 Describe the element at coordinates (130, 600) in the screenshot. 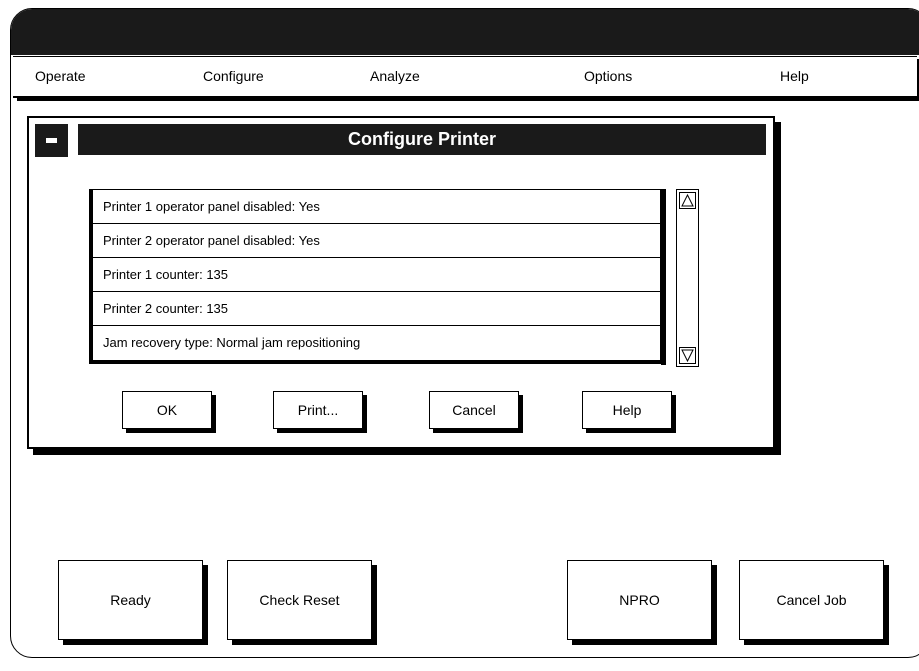

I see `ready-button: Ready` at that location.